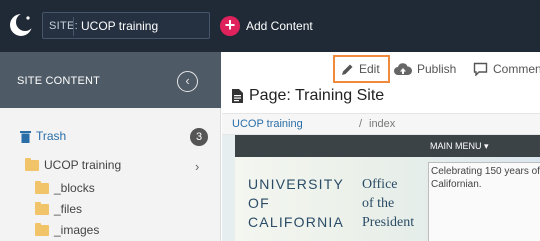 The width and height of the screenshot is (540, 241). Describe the element at coordinates (484, 201) in the screenshot. I see `broken-image: Celebrating 150 years of Californian.` at that location.